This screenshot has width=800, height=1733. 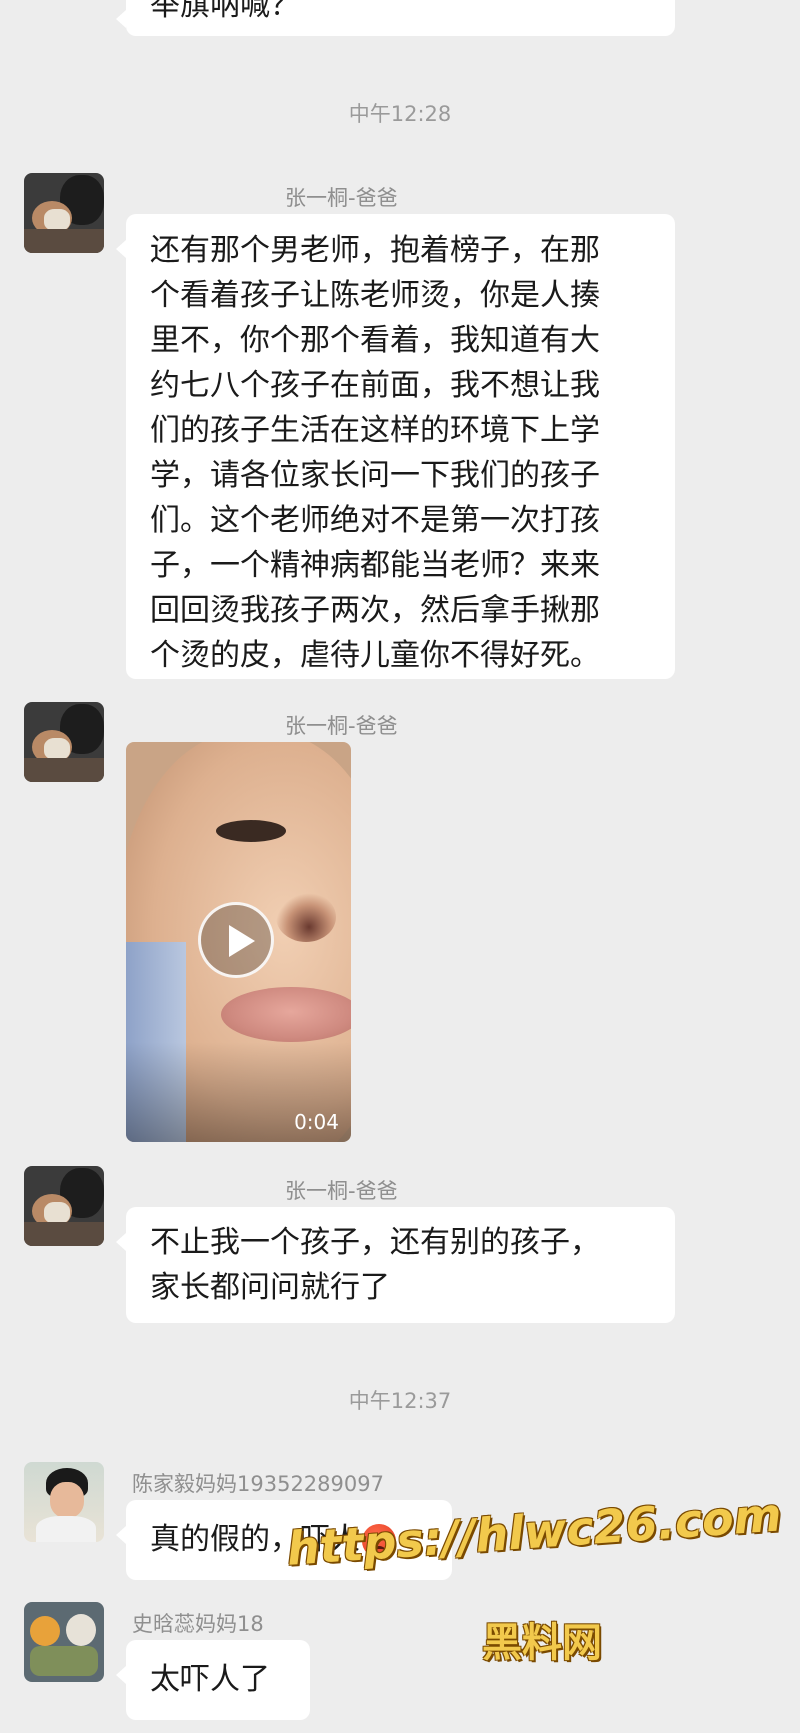 What do you see at coordinates (375, 520) in the screenshot?
I see `message-line: 们。这个老师绝对不是第一次打孩` at bounding box center [375, 520].